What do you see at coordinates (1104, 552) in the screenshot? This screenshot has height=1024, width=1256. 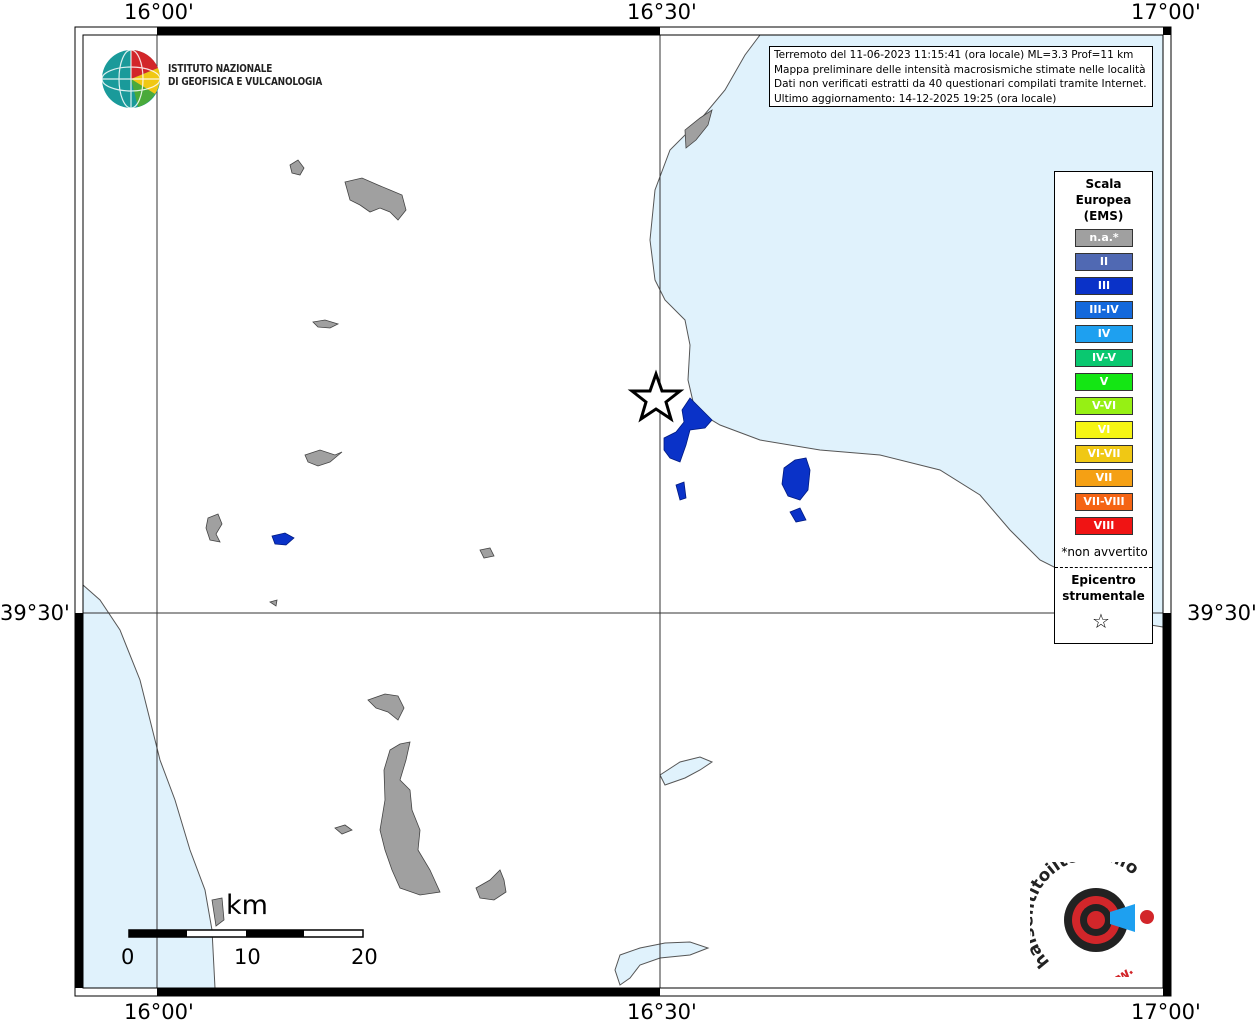 I see `legend-note: *non avvertito` at bounding box center [1104, 552].